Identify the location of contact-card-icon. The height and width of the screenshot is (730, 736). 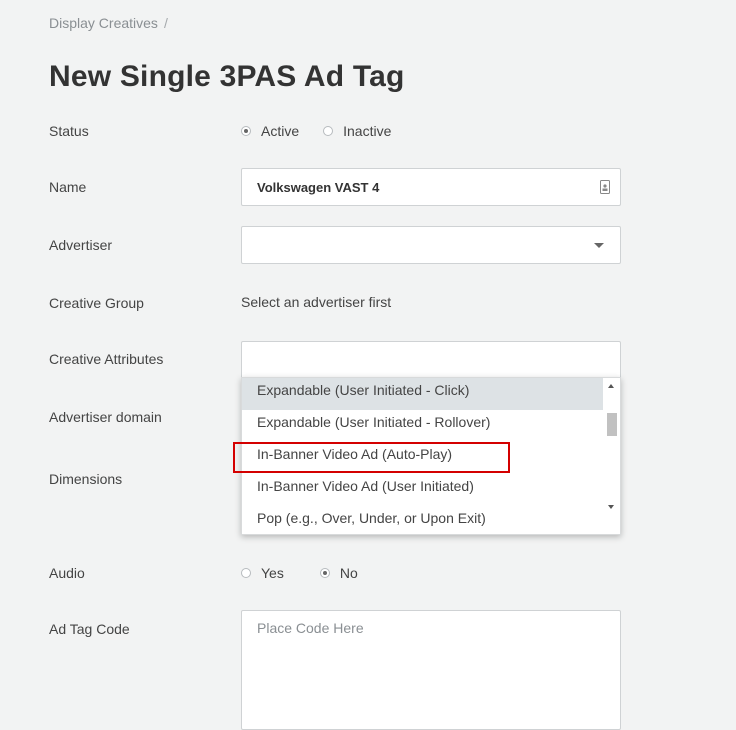
(605, 187).